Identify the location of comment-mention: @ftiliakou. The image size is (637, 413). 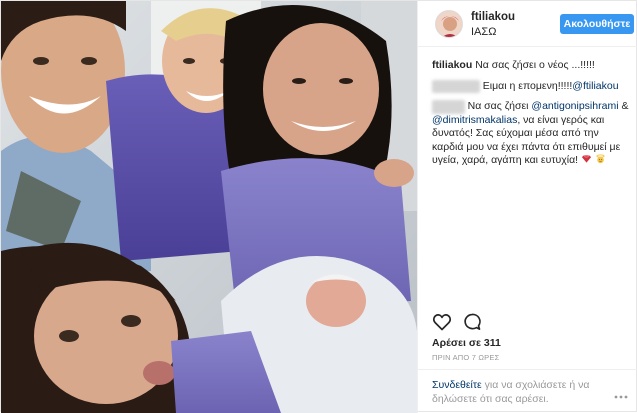
(595, 86).